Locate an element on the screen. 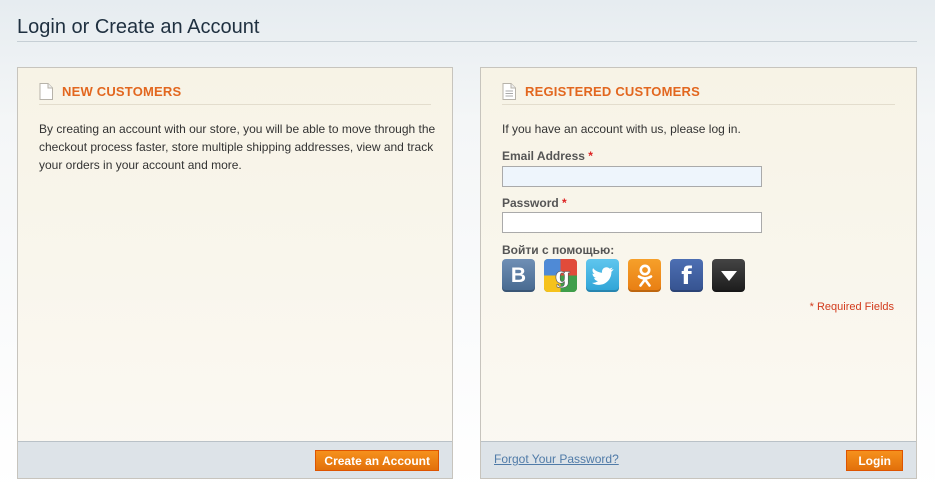 The image size is (935, 493). triangle-down-icon is located at coordinates (728, 275).